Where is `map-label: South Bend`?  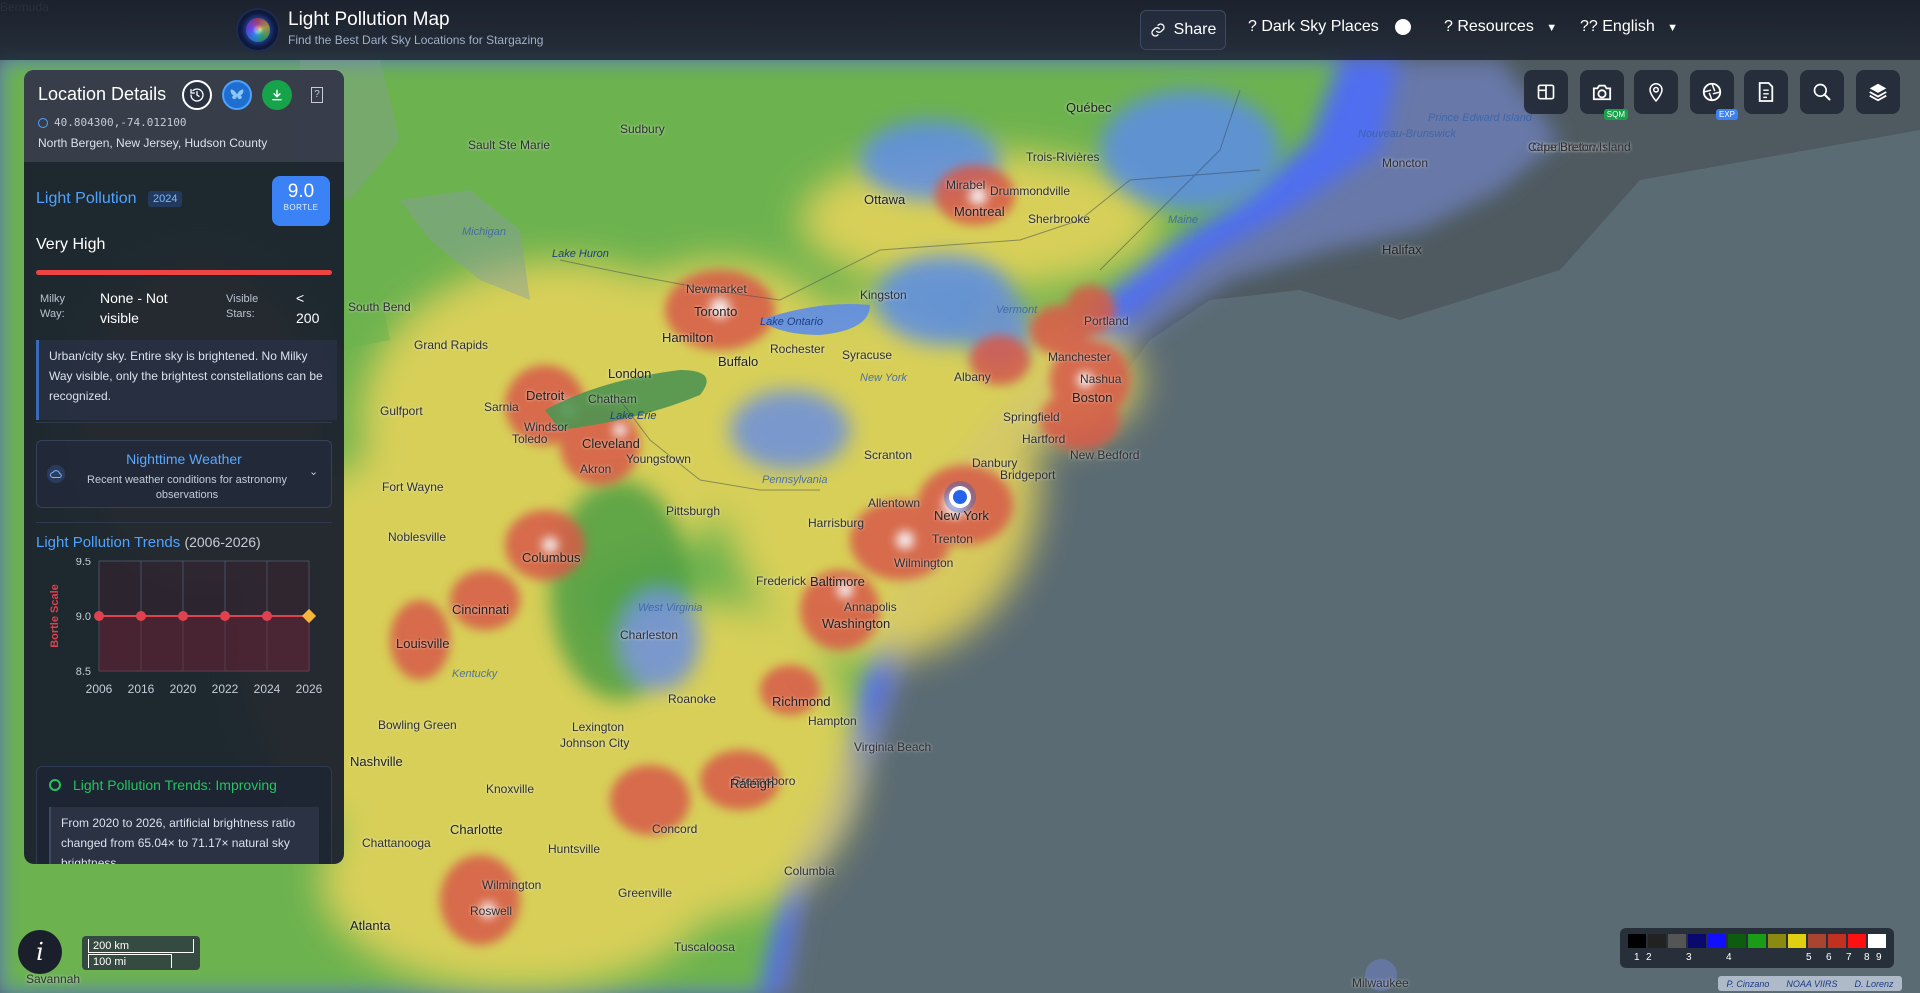 map-label: South Bend is located at coordinates (379, 307).